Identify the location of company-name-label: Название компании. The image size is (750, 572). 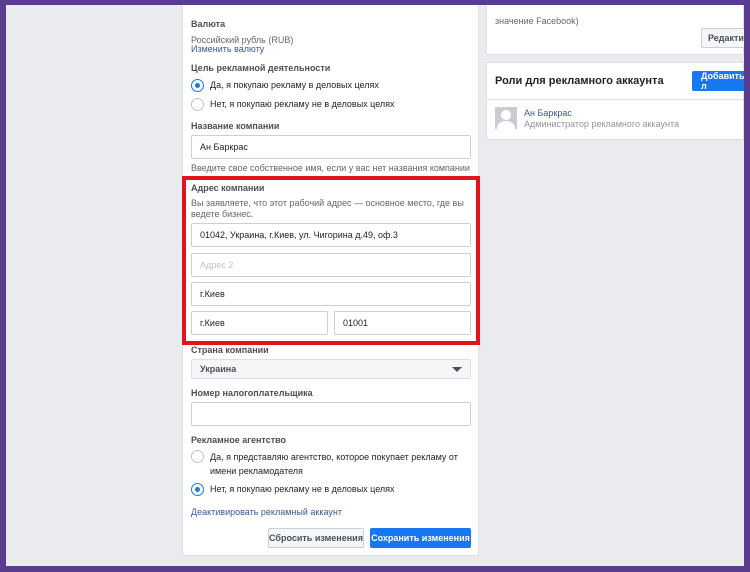
(235, 126).